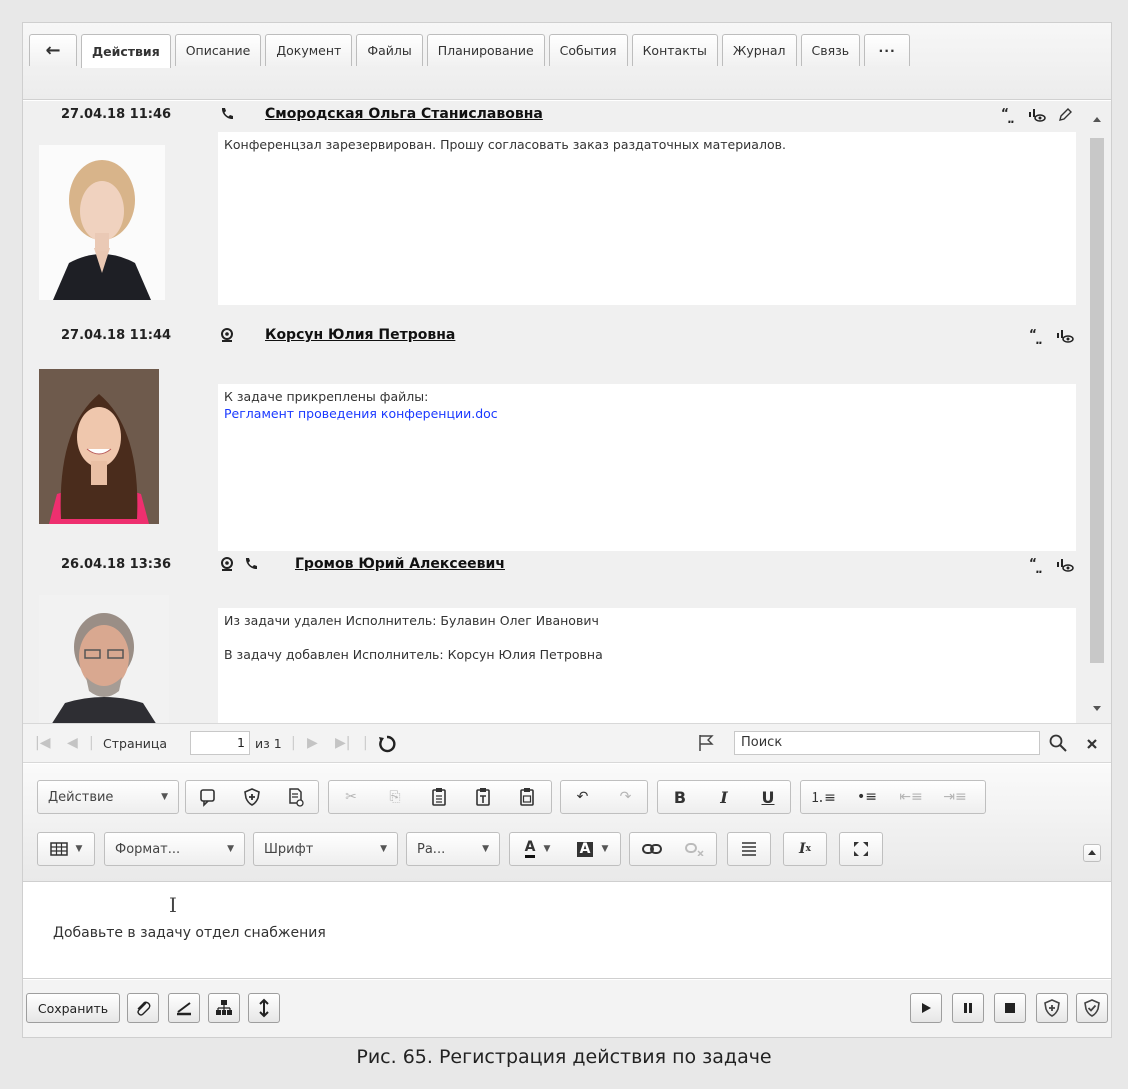 The image size is (1128, 1089). What do you see at coordinates (296, 797) in the screenshot?
I see `document-link-icon` at bounding box center [296, 797].